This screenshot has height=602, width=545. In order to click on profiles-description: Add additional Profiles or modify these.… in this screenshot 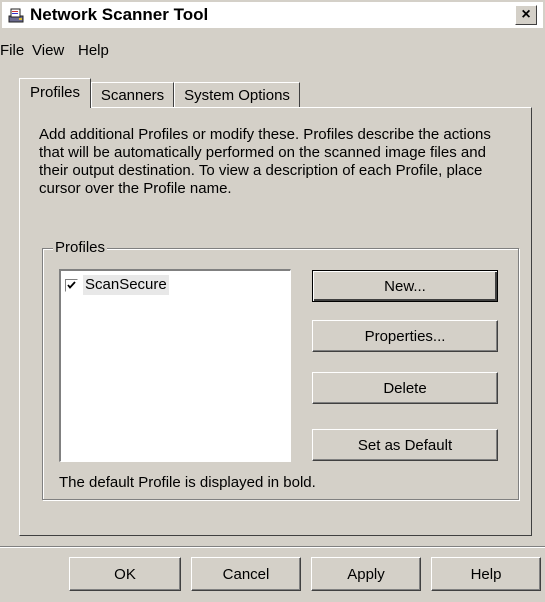, I will do `click(265, 161)`.